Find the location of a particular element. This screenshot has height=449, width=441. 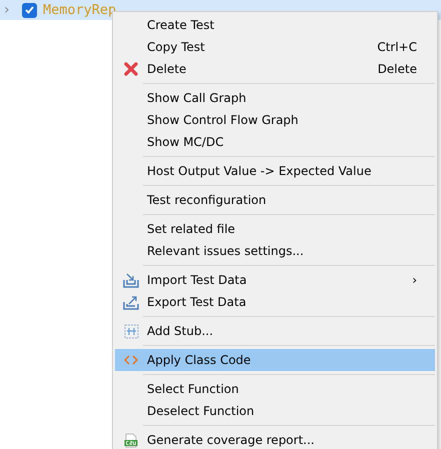

menu-item: Apply Class Code is located at coordinates (275, 360).